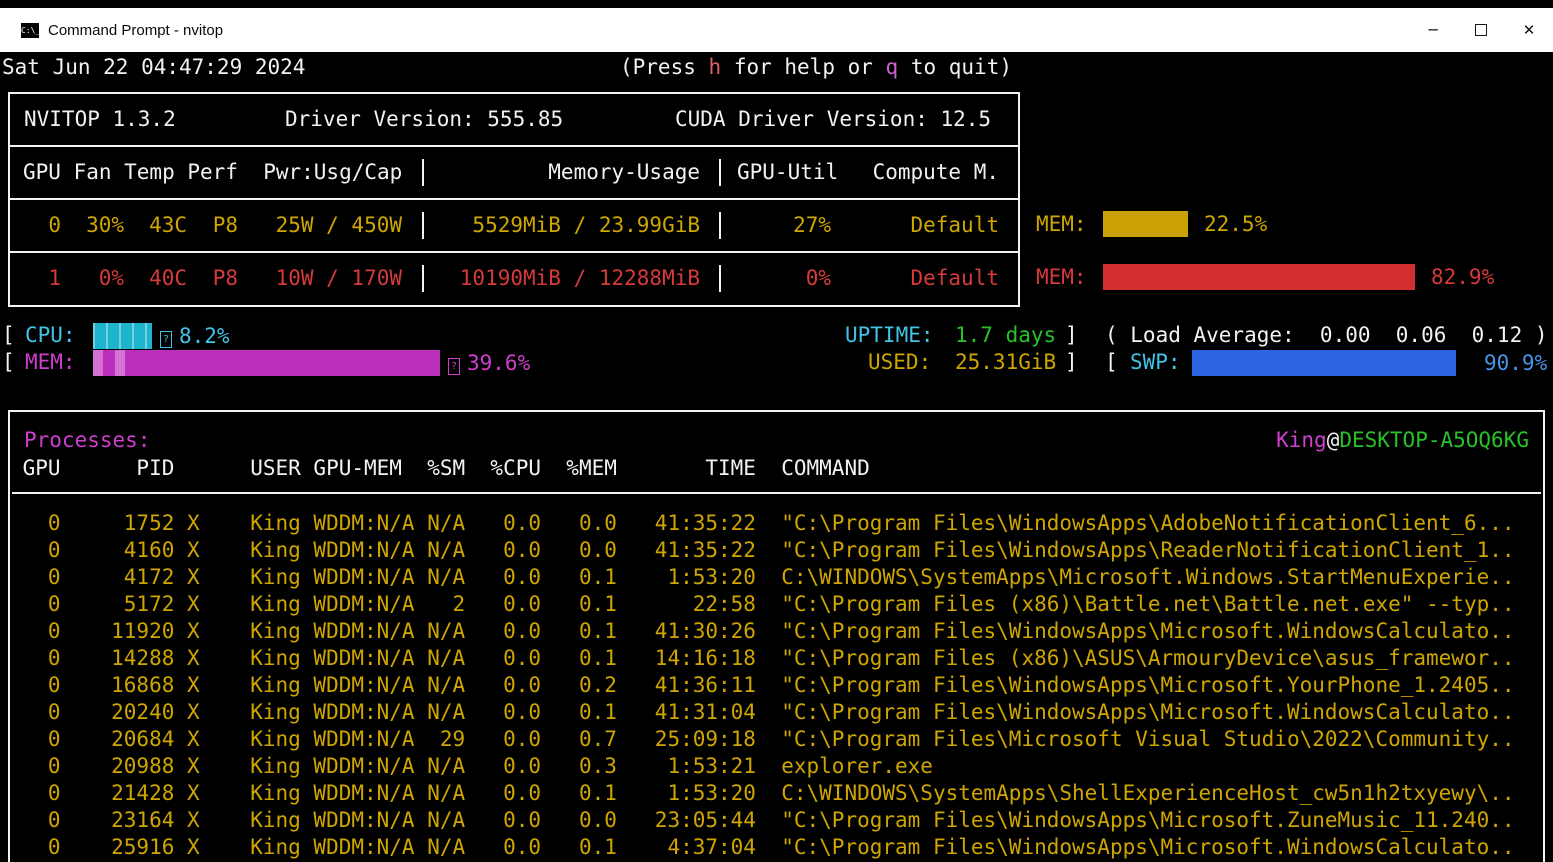 This screenshot has width=1553, height=862. What do you see at coordinates (776, 30) in the screenshot?
I see `window-titlebar: C:\_ Command Prompt - nvitop ─ ✕` at bounding box center [776, 30].